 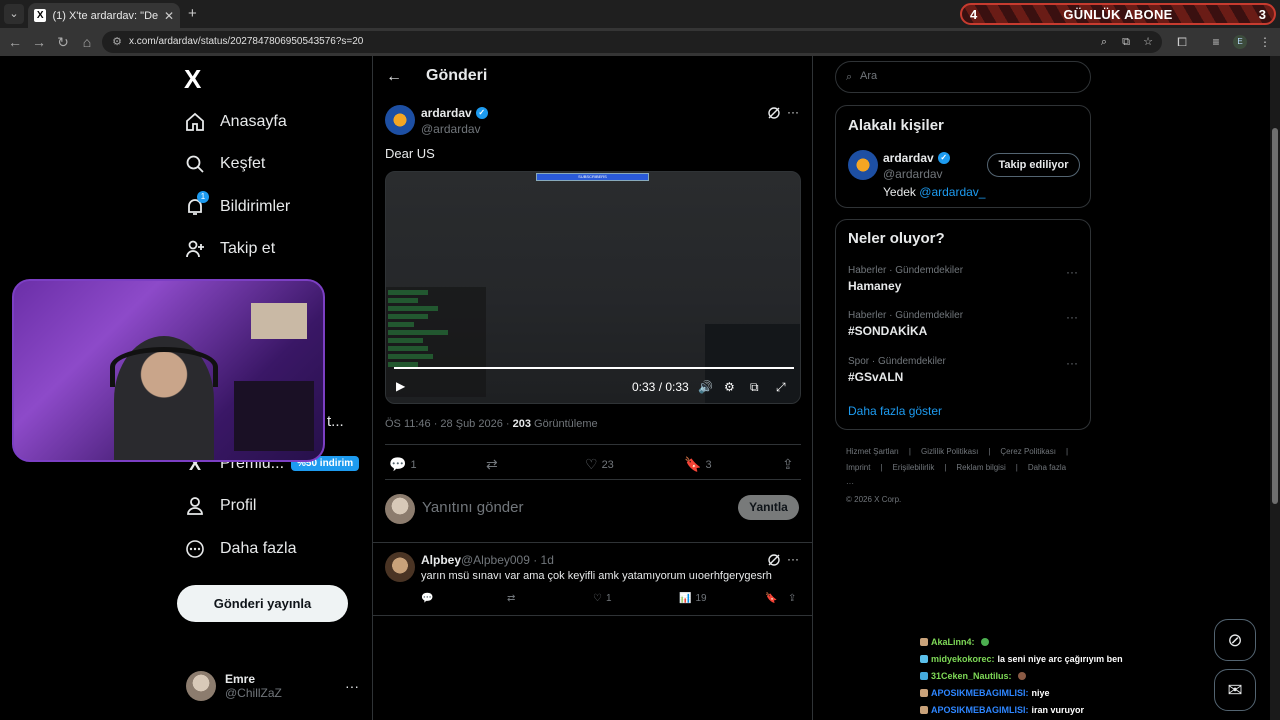 I want to click on related-handle: @ardardav, so click(x=913, y=174).